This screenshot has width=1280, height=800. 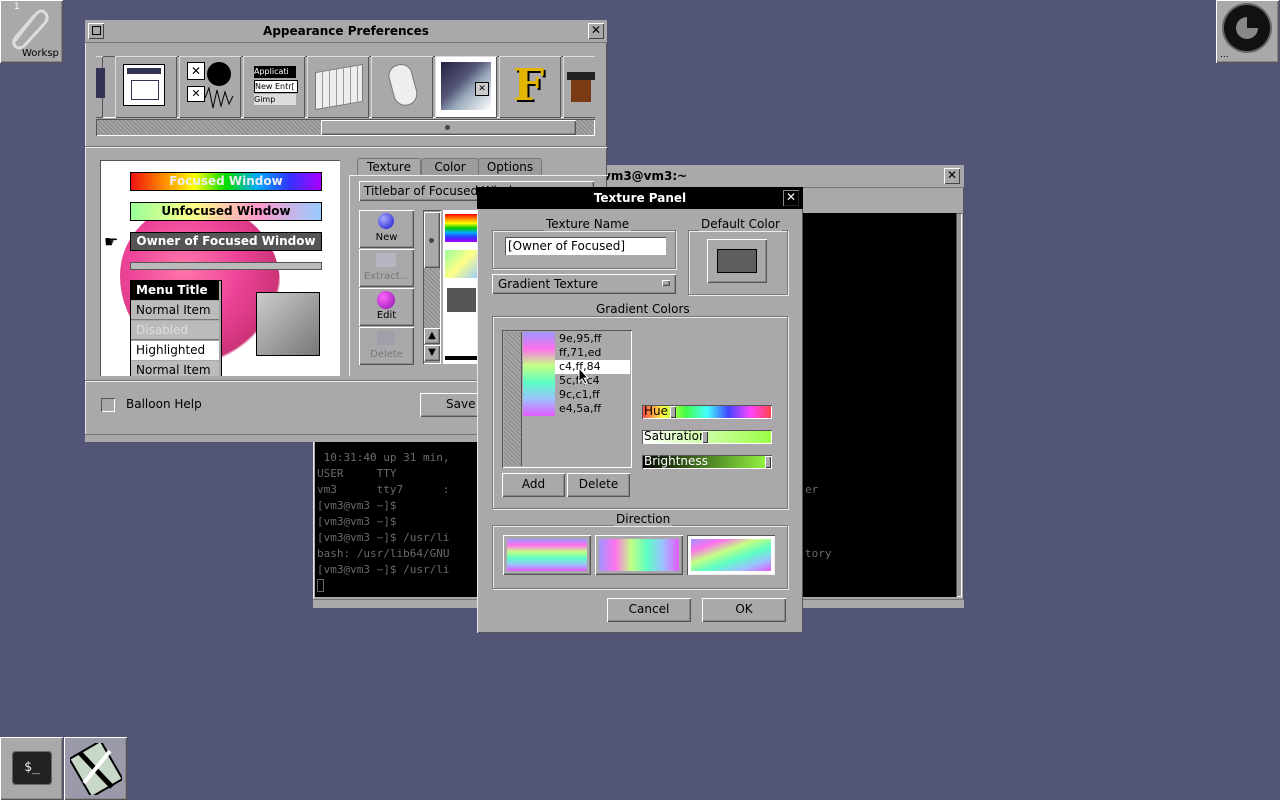 I want to click on new-label: New, so click(x=386, y=237).